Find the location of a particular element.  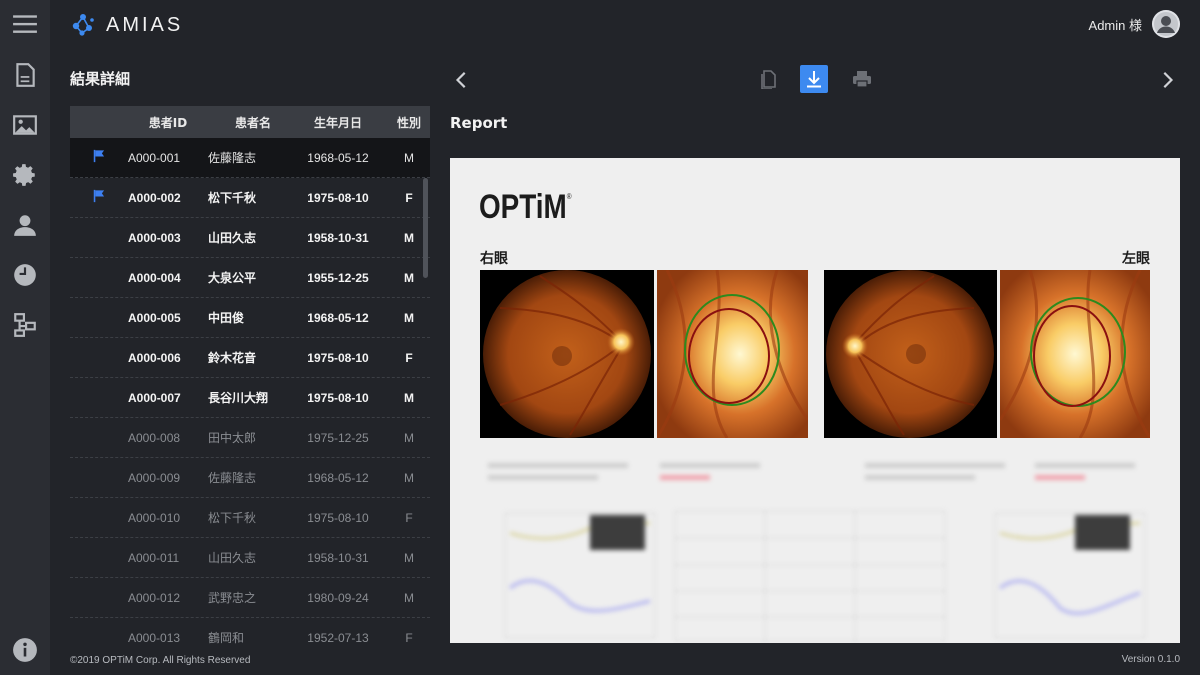

table-row: A000-002 松下千秋 1975-08-10 F is located at coordinates (250, 198).